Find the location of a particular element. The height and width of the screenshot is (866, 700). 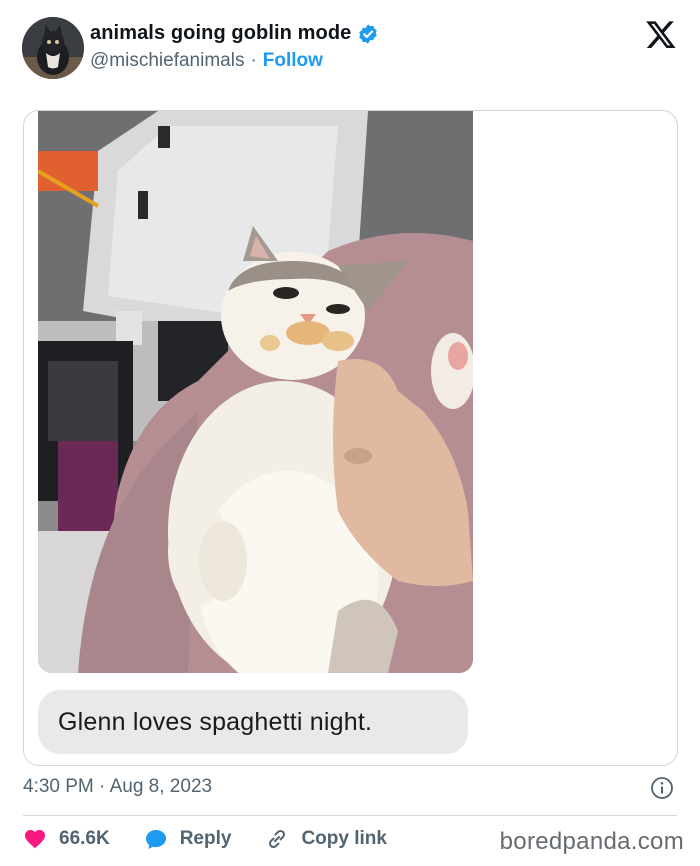

author-handle: @mischiefanimals is located at coordinates (167, 61).